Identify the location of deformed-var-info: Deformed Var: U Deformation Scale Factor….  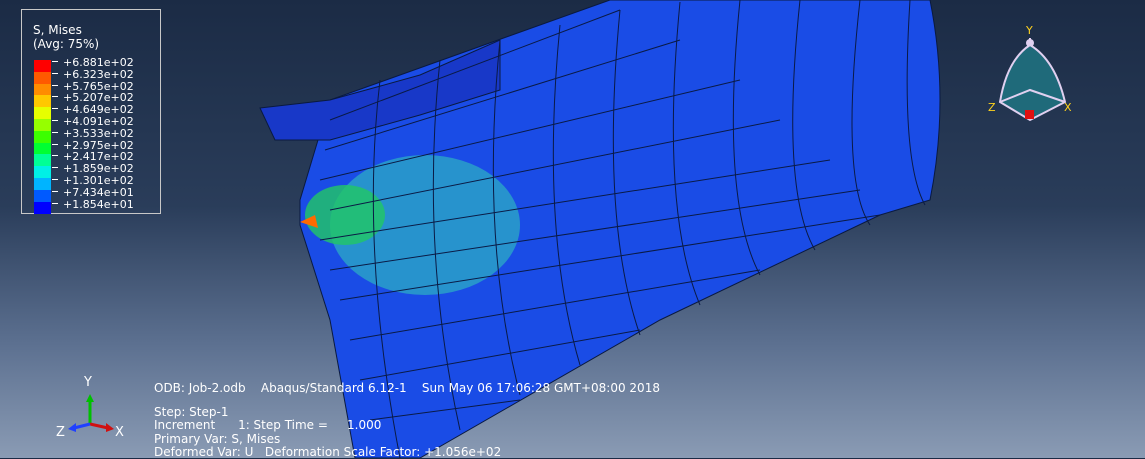
(328, 452).